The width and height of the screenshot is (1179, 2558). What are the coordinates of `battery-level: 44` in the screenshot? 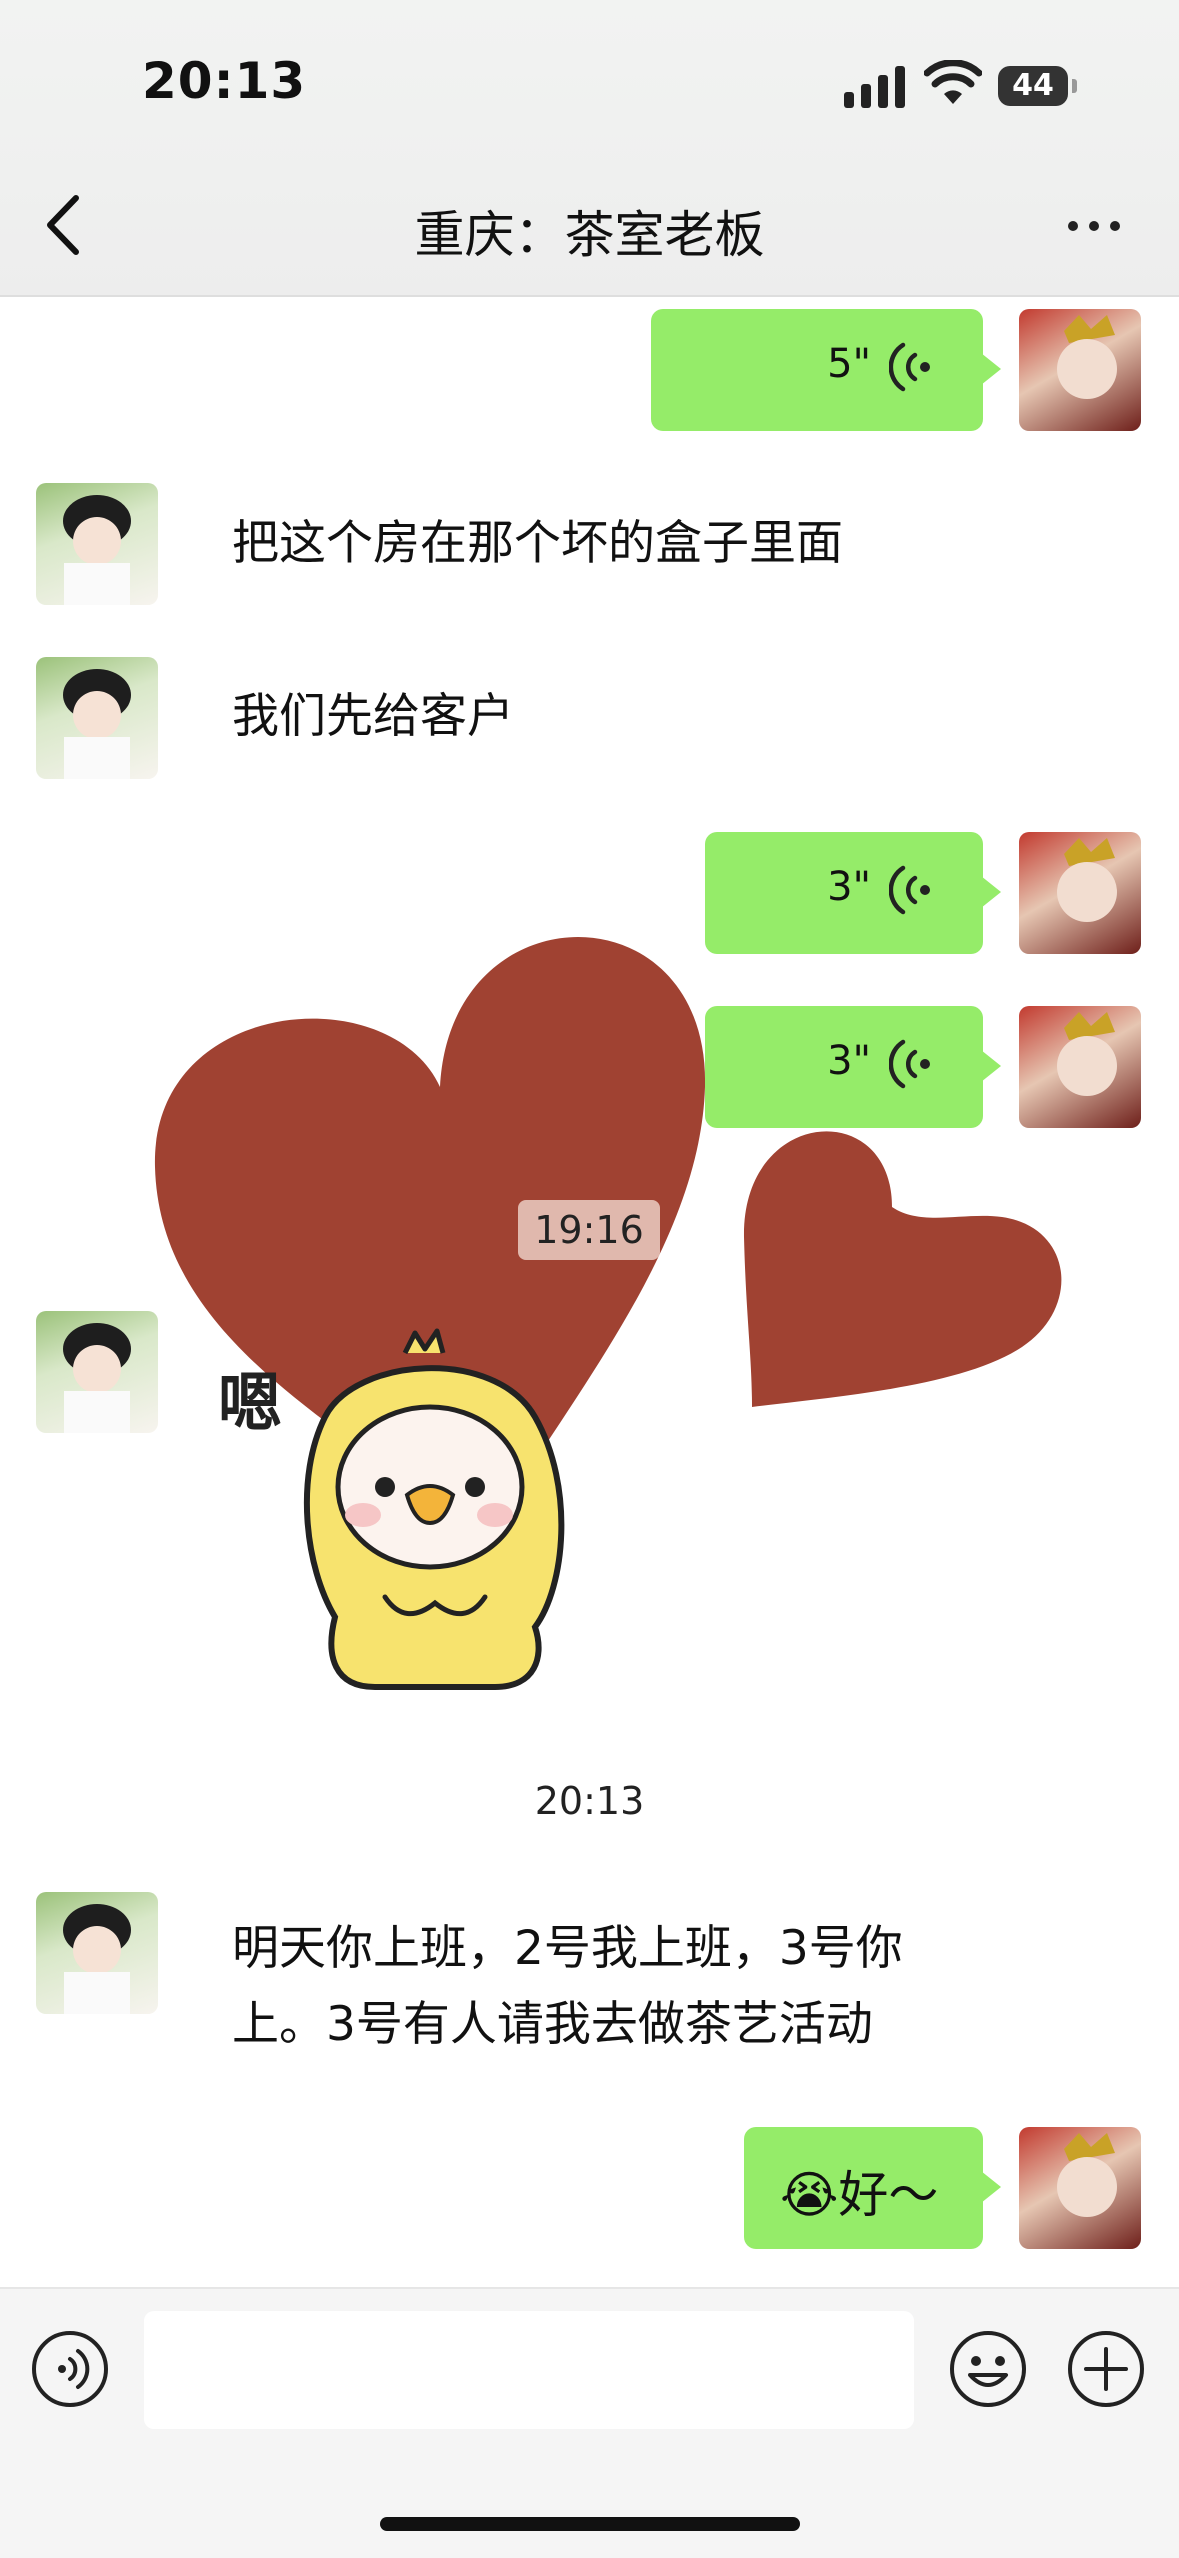 It's located at (1033, 86).